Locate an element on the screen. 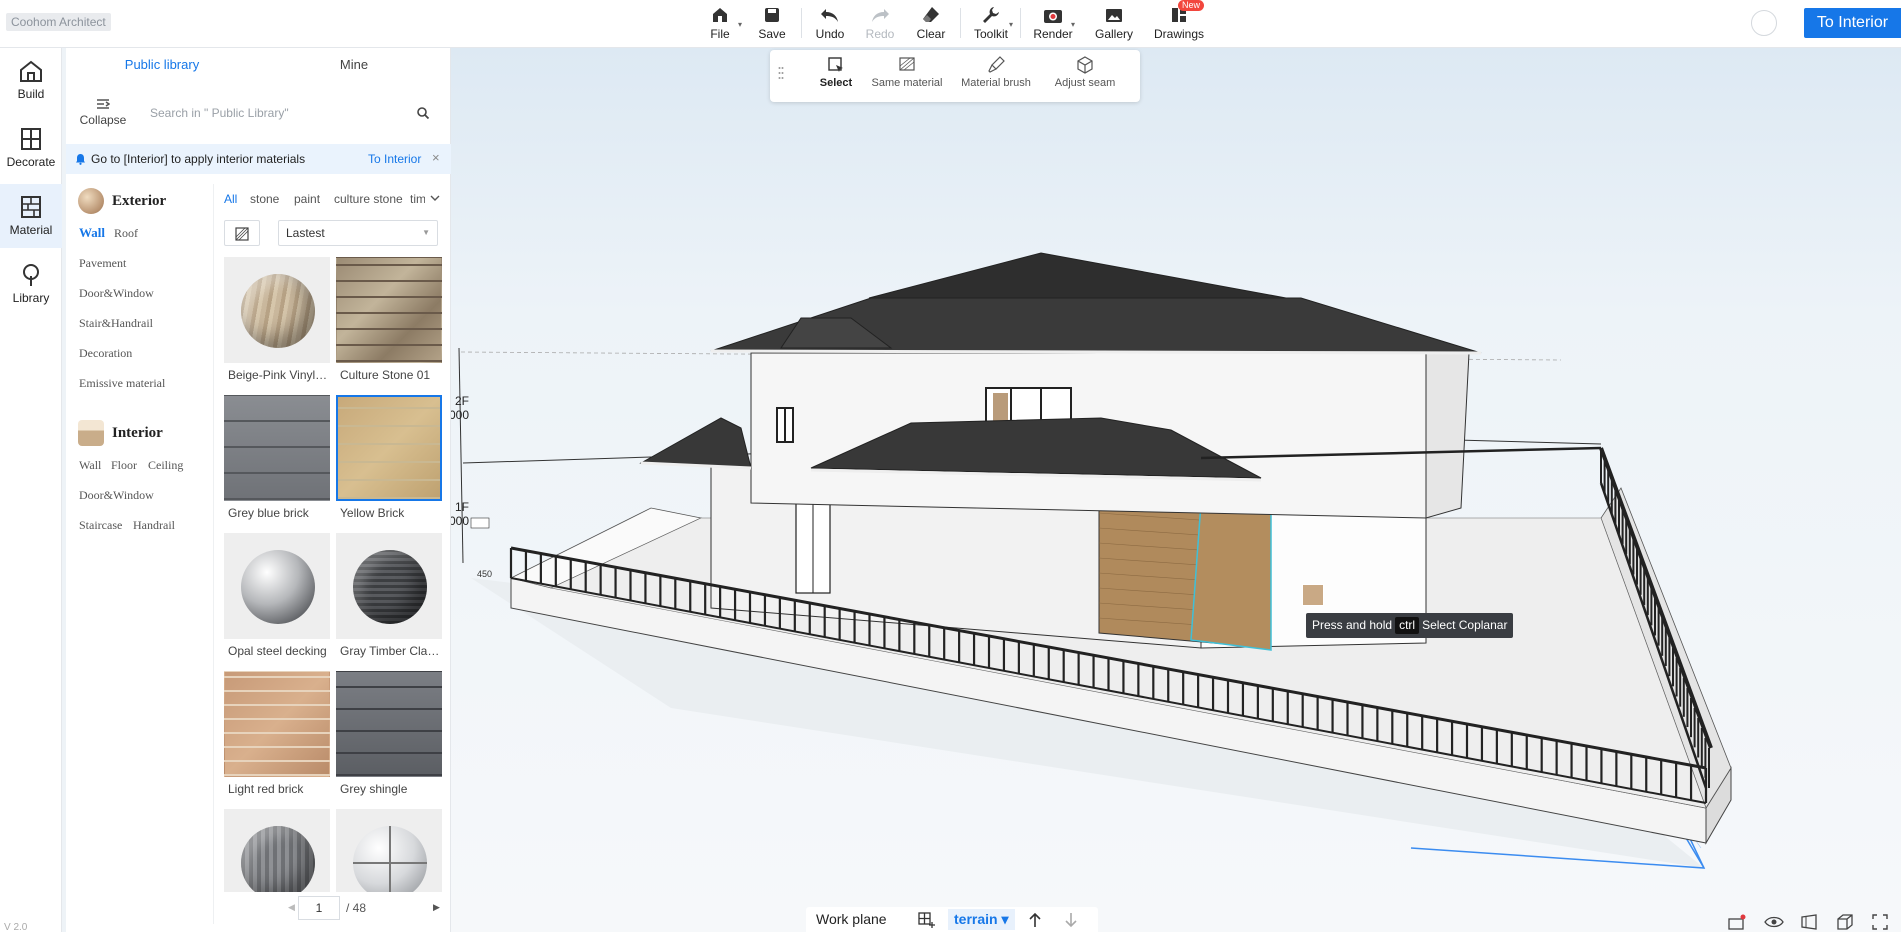 The height and width of the screenshot is (932, 1901). material-brush-button: Material brush is located at coordinates (996, 72).